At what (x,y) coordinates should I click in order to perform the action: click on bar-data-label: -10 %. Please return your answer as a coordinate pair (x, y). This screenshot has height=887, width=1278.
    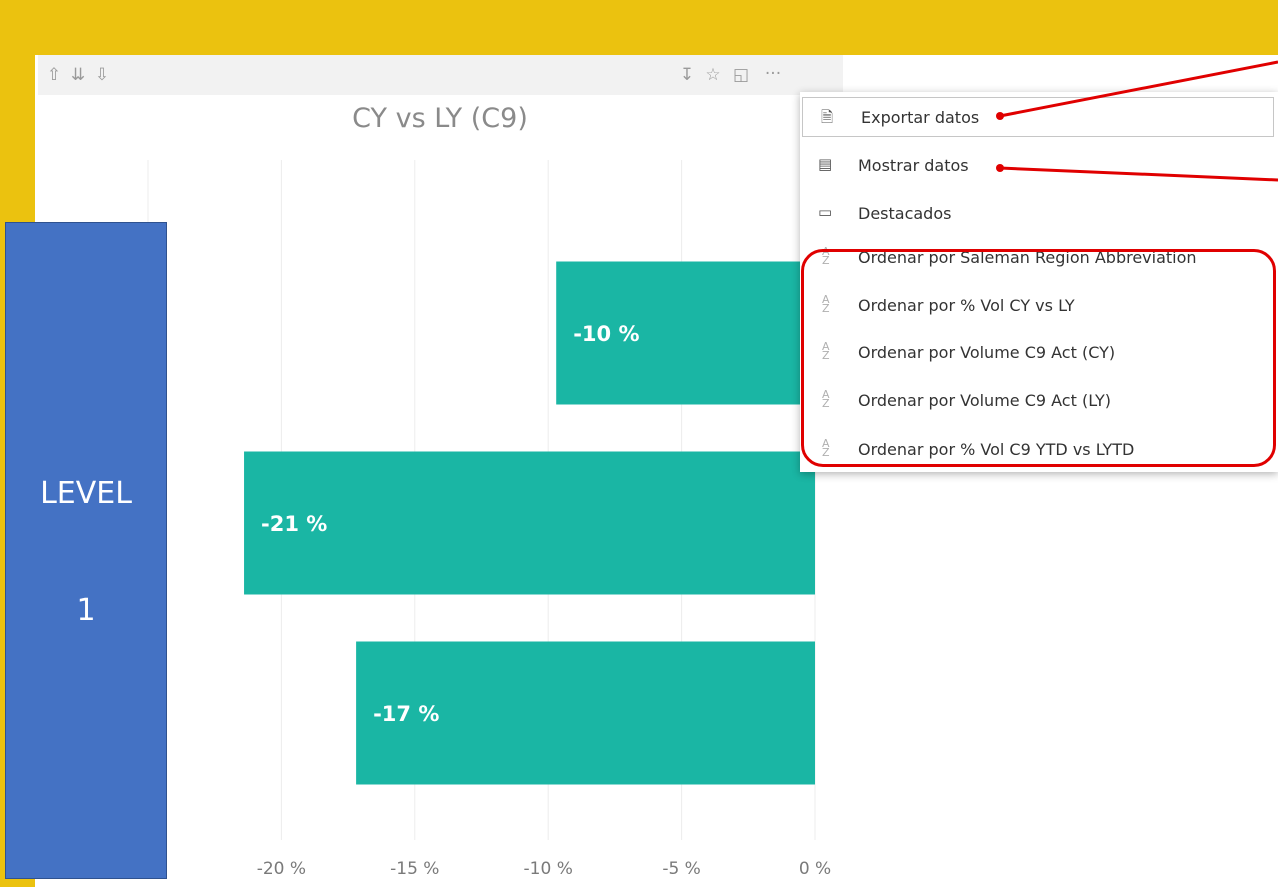
    Looking at the image, I should click on (606, 334).